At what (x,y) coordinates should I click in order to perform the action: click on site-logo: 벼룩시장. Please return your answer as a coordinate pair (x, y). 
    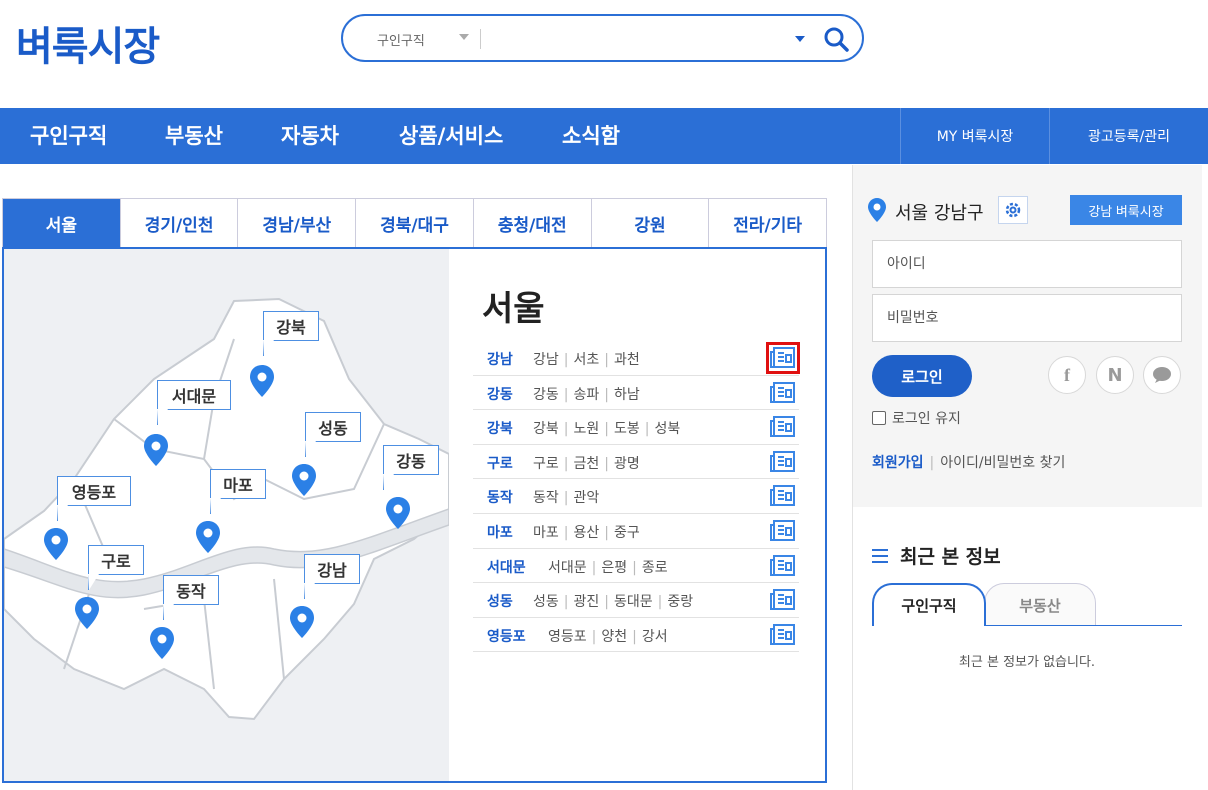
    Looking at the image, I should click on (88, 43).